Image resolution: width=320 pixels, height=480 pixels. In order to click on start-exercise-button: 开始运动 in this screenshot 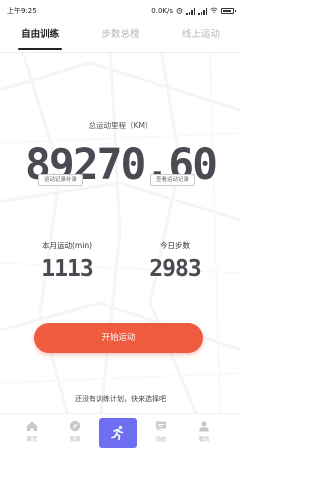, I will do `click(118, 338)`.